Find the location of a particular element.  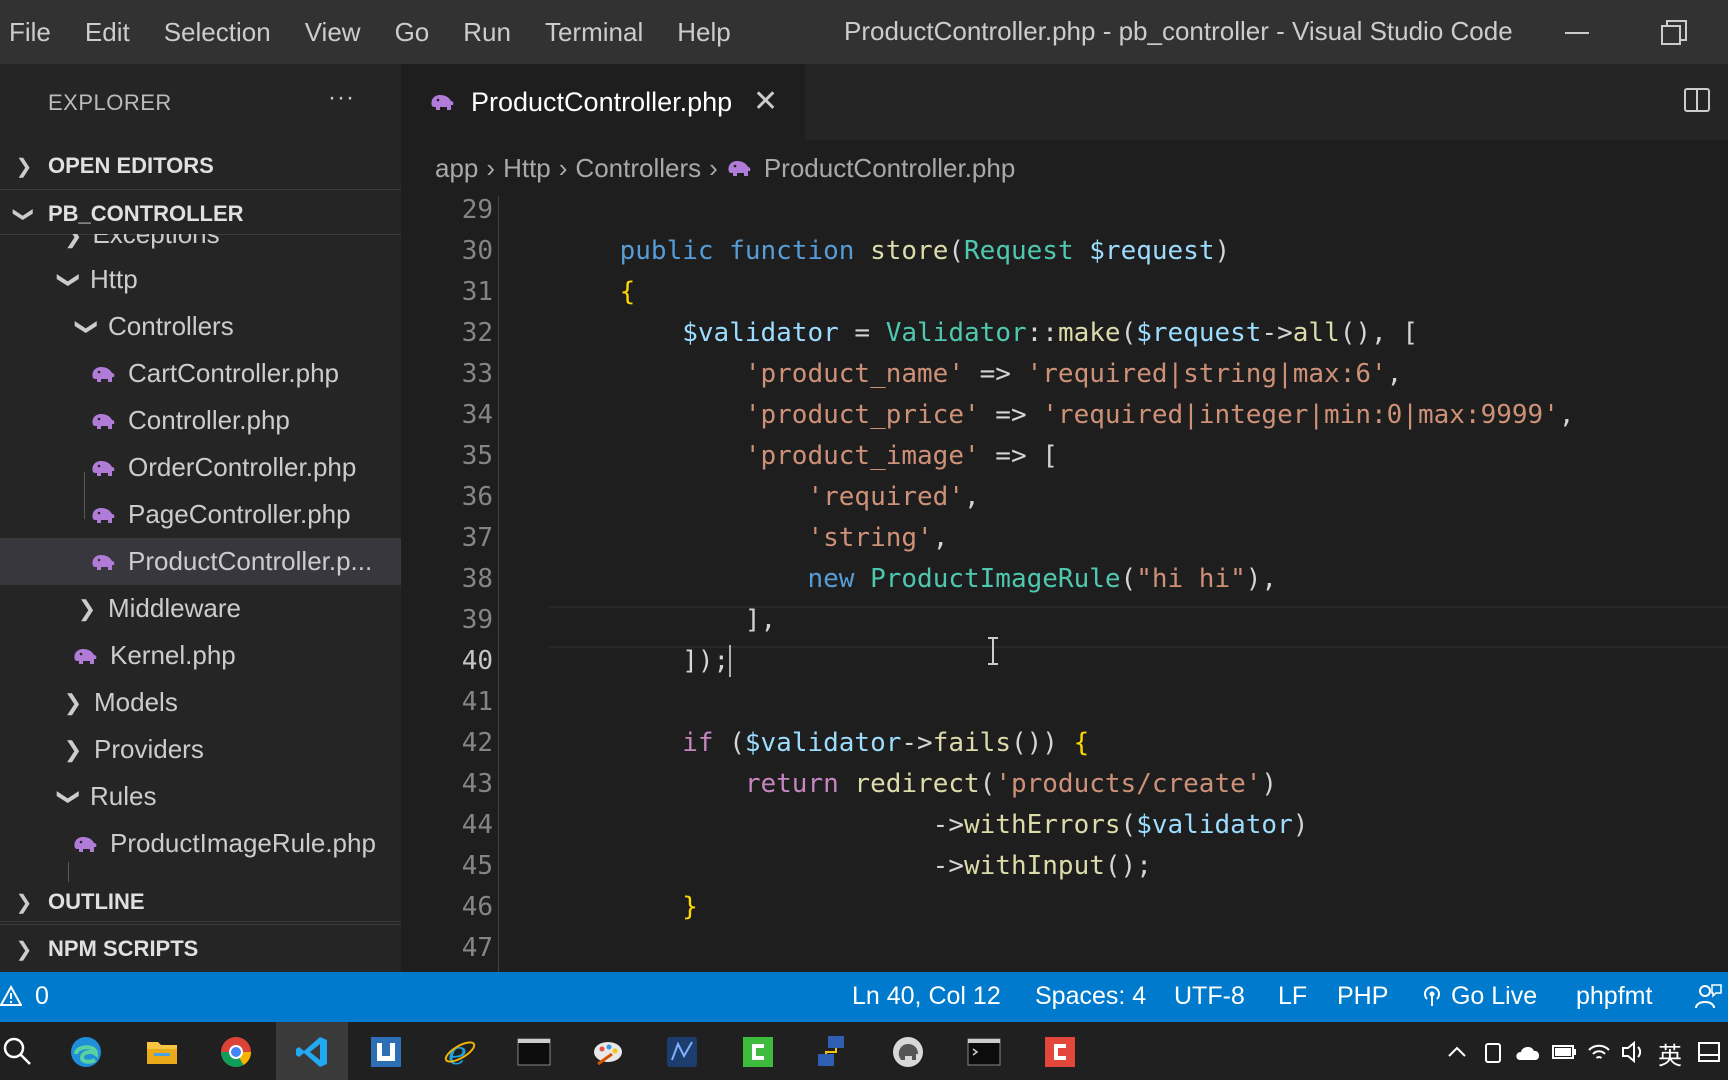

chrome-icon is located at coordinates (236, 1052).